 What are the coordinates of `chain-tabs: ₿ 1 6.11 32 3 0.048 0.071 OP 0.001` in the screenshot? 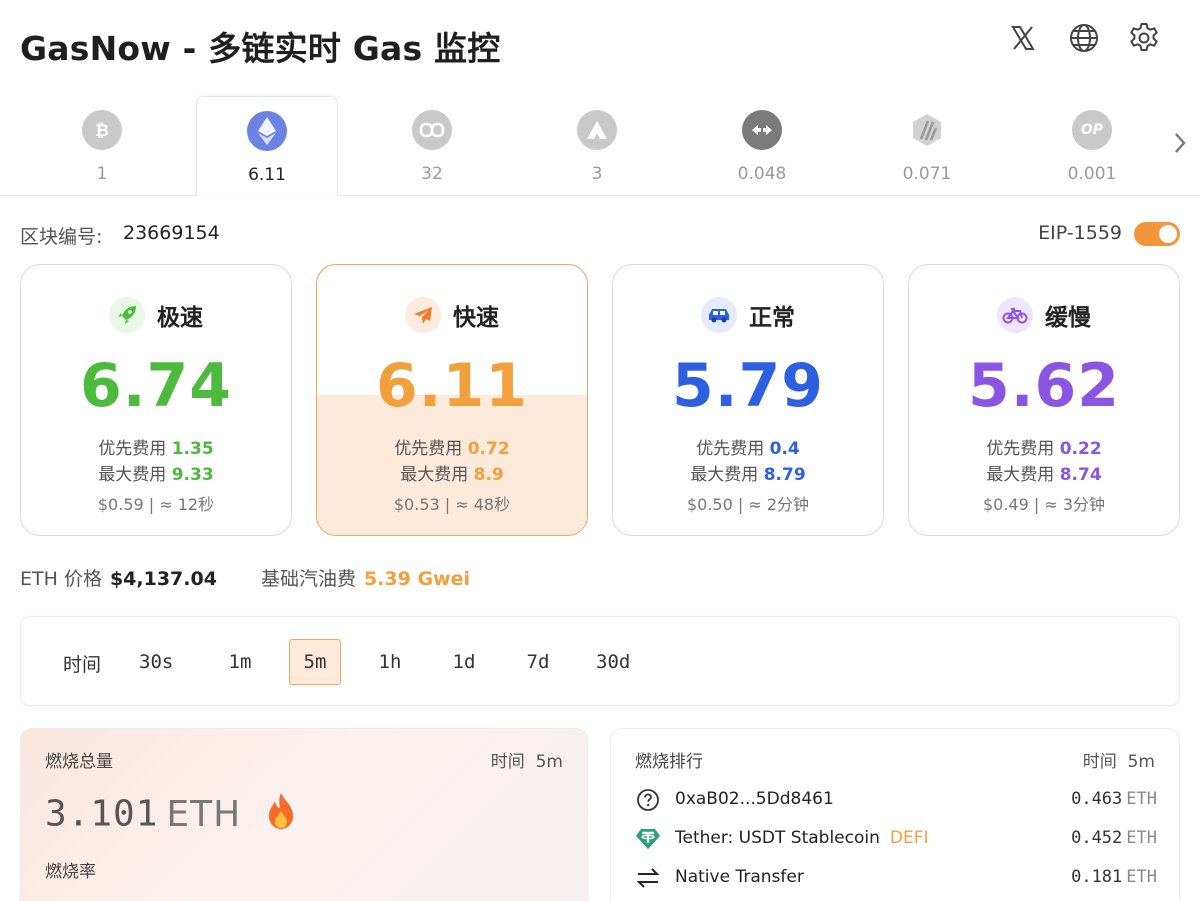 It's located at (600, 146).